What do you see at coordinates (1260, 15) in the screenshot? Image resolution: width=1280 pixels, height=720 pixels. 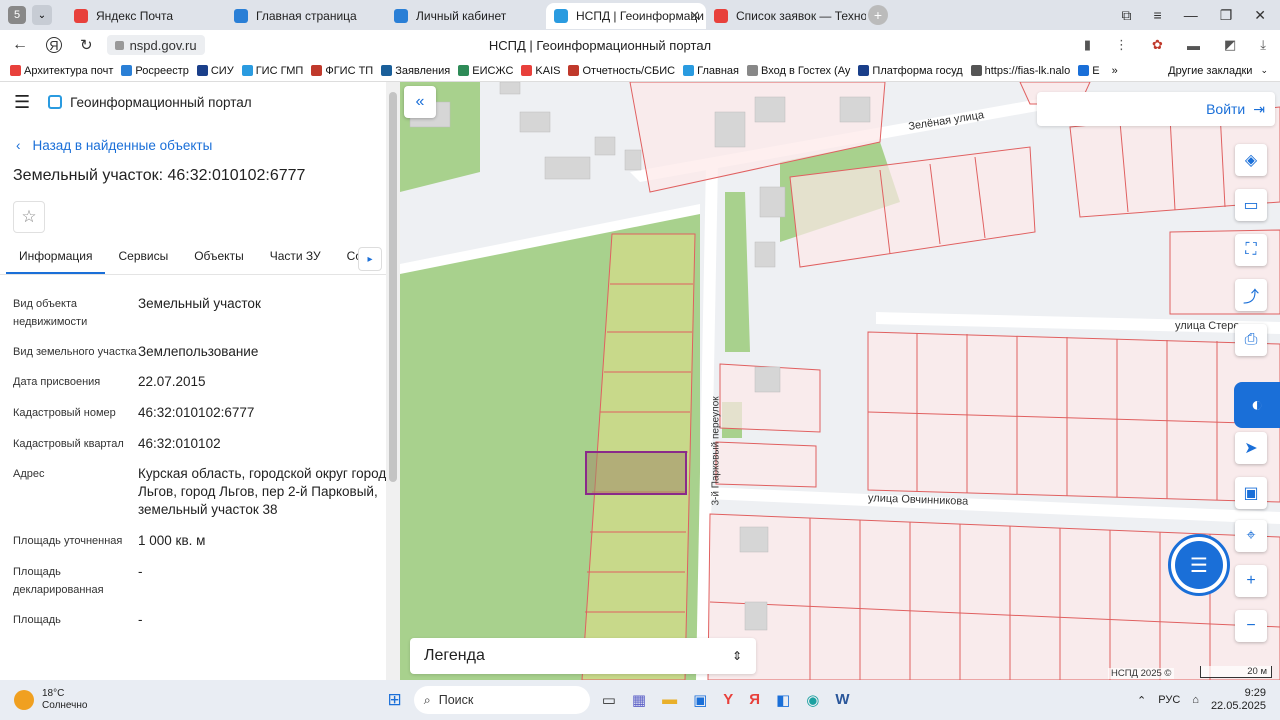 I see `close-window-button: ✕` at bounding box center [1260, 15].